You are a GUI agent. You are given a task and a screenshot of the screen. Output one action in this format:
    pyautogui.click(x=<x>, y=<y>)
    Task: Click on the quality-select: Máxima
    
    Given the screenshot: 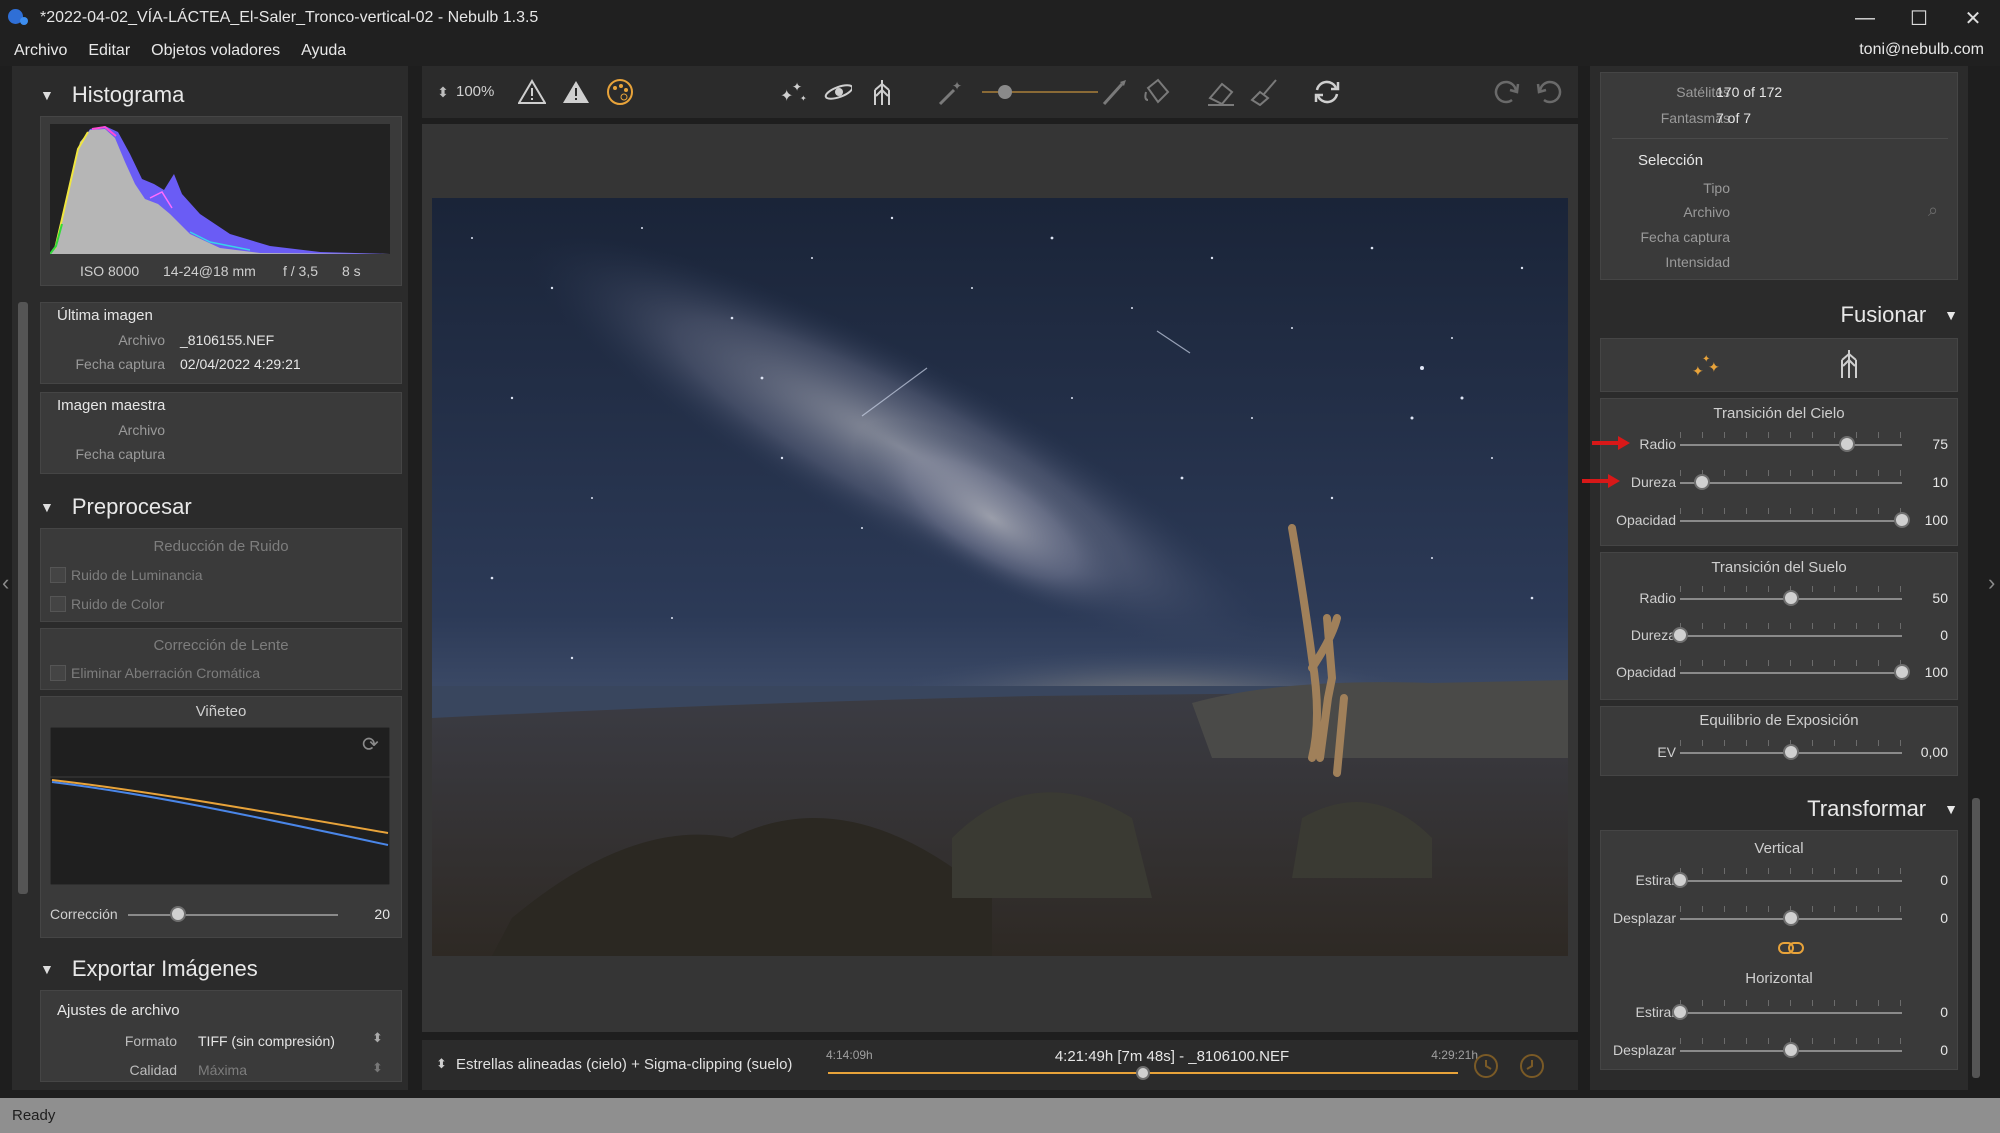 What is the action you would take?
    pyautogui.click(x=222, y=1070)
    